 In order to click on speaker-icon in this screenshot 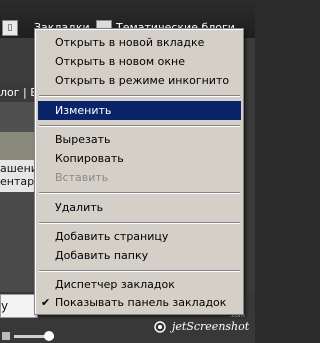, I will do `click(6, 336)`.